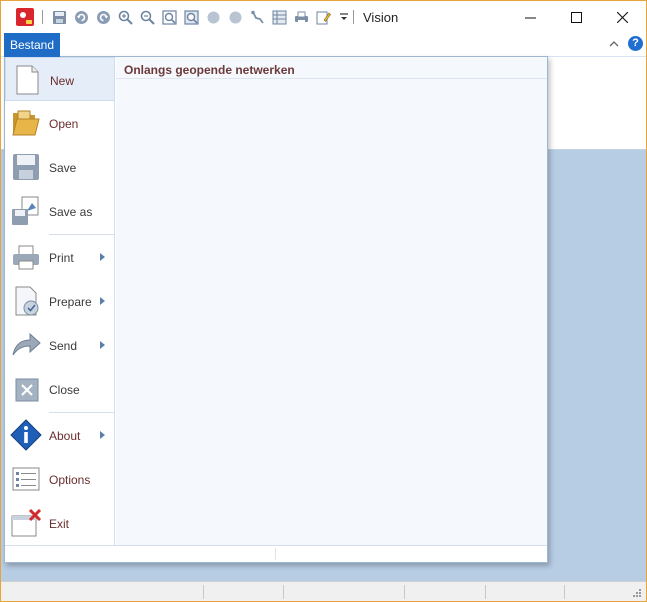 This screenshot has width=647, height=602. What do you see at coordinates (26, 167) in the screenshot?
I see `save-disk-icon` at bounding box center [26, 167].